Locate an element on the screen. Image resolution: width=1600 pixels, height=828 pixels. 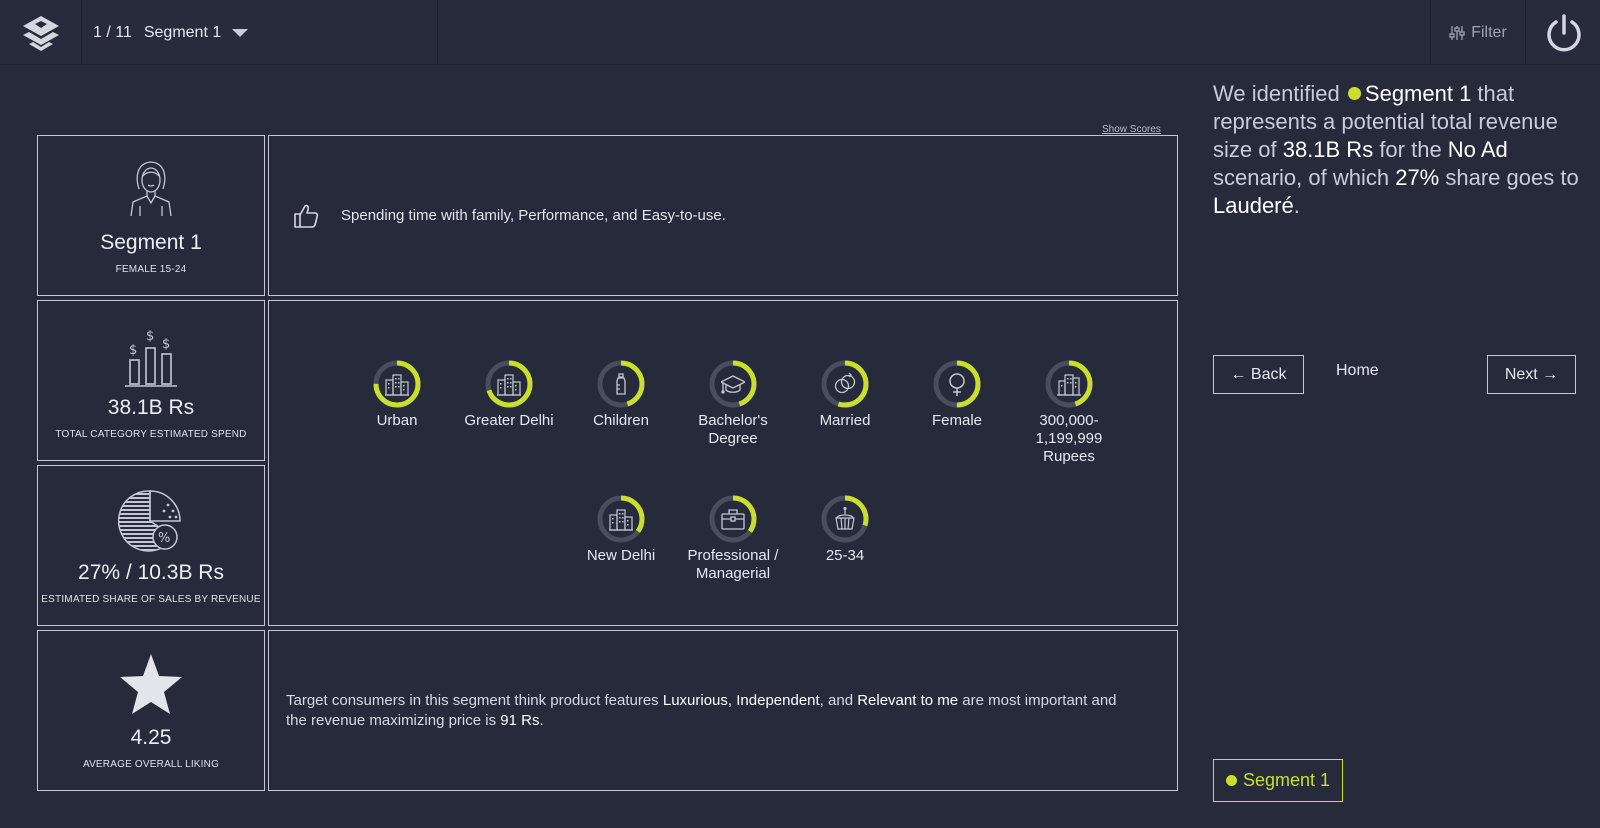
summary-text: for the is located at coordinates (1410, 149).